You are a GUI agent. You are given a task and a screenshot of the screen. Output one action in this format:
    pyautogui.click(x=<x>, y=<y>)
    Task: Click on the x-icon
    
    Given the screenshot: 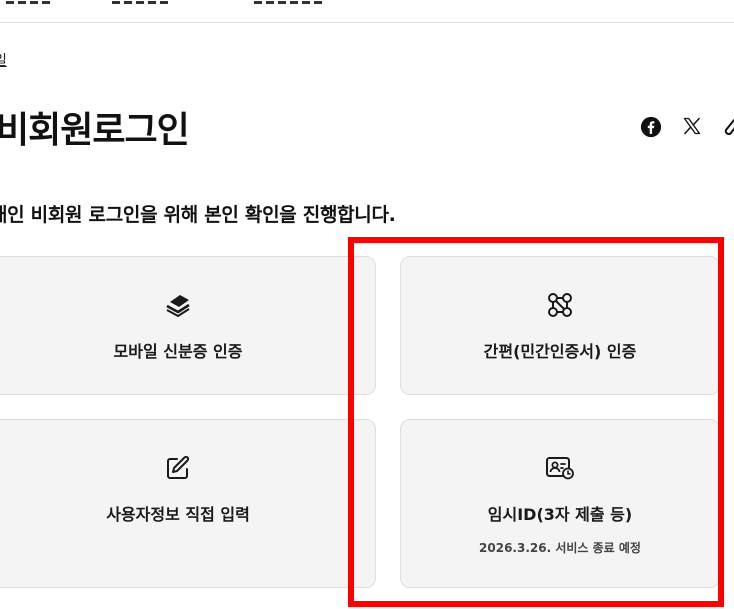 What is the action you would take?
    pyautogui.click(x=692, y=126)
    